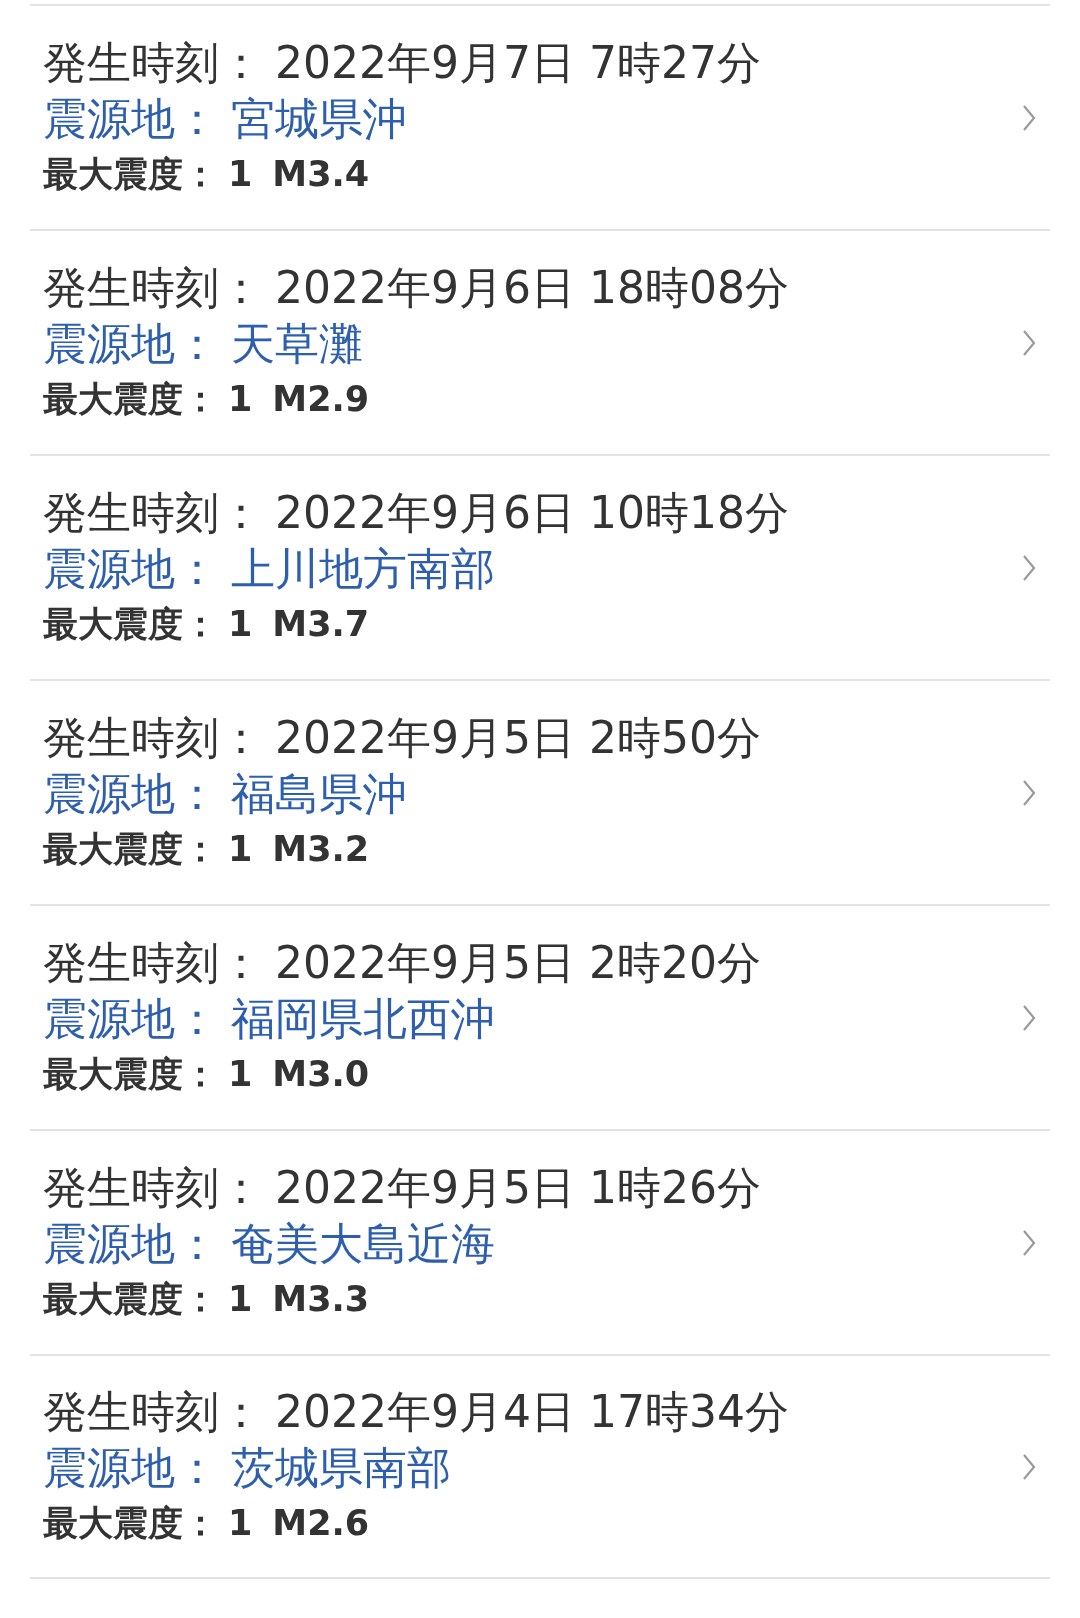  What do you see at coordinates (540, 791) in the screenshot?
I see `earthquake-list-item: 発生時刻： 2022年9月5日 2時50分 震源地： 福島県沖 最大震度： 1 M3.2` at bounding box center [540, 791].